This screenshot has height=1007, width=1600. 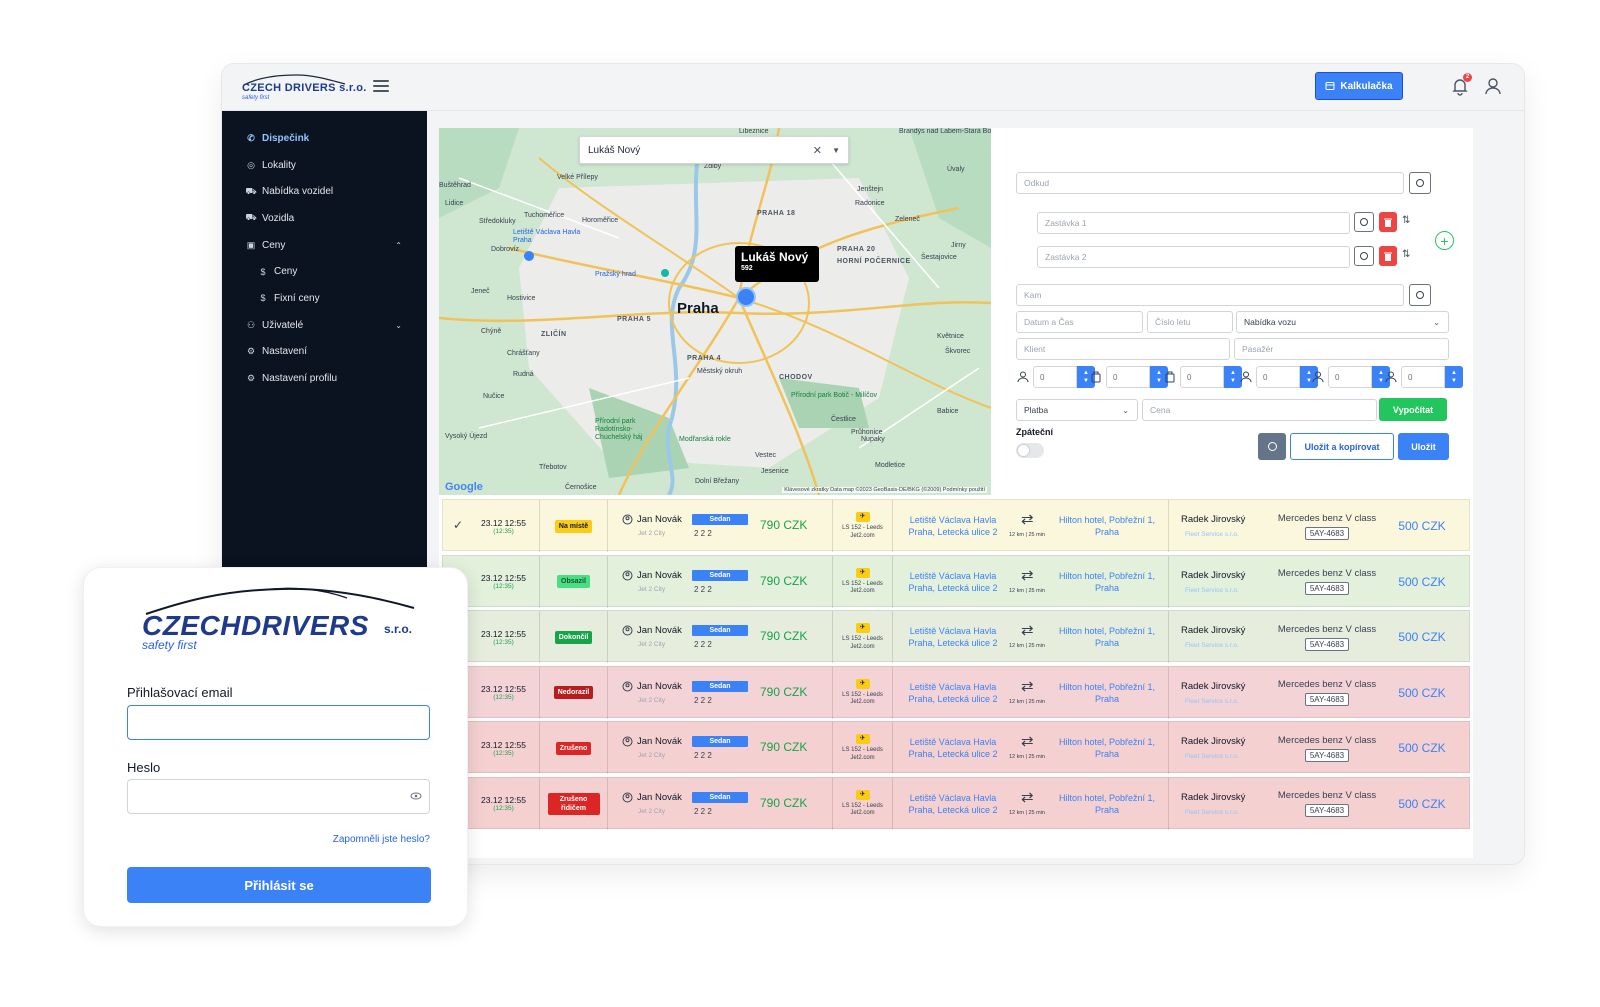 What do you see at coordinates (324, 352) in the screenshot?
I see `sidebar-item-8: ⚙ Nastavení` at bounding box center [324, 352].